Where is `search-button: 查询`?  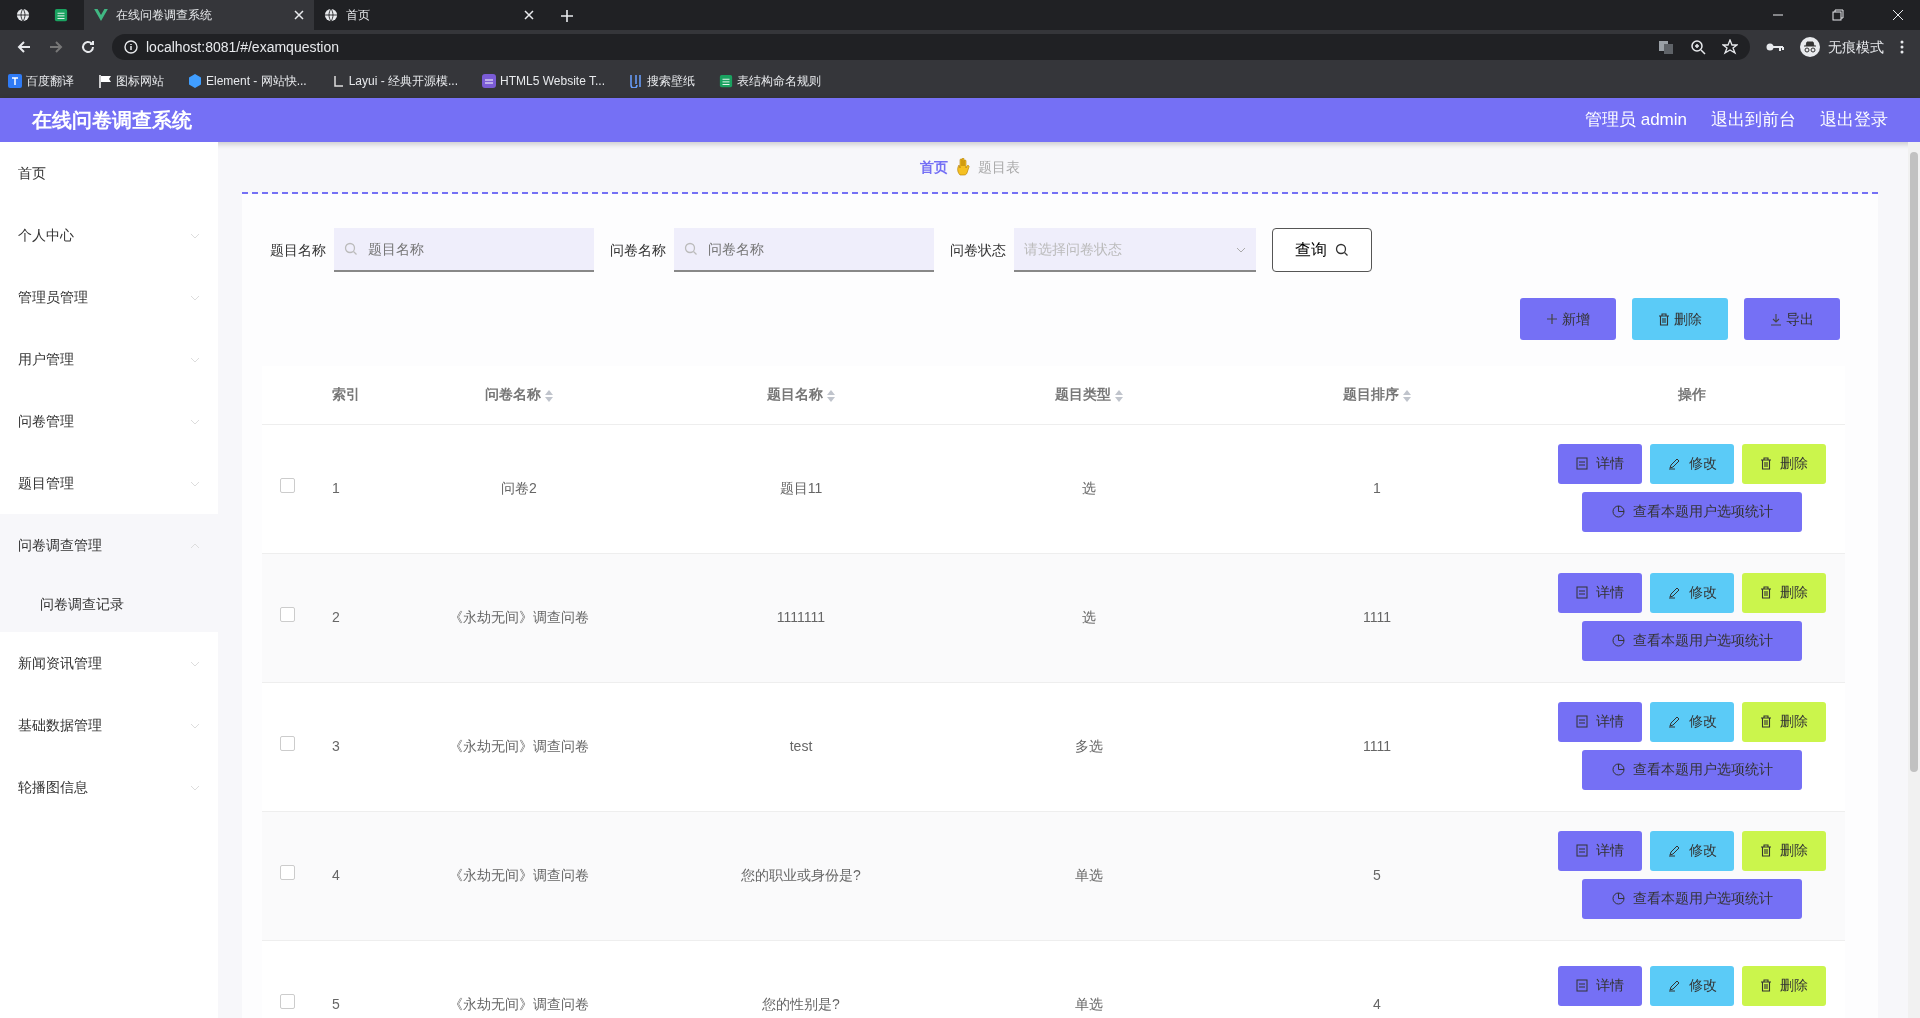
search-button: 查询 is located at coordinates (1322, 250).